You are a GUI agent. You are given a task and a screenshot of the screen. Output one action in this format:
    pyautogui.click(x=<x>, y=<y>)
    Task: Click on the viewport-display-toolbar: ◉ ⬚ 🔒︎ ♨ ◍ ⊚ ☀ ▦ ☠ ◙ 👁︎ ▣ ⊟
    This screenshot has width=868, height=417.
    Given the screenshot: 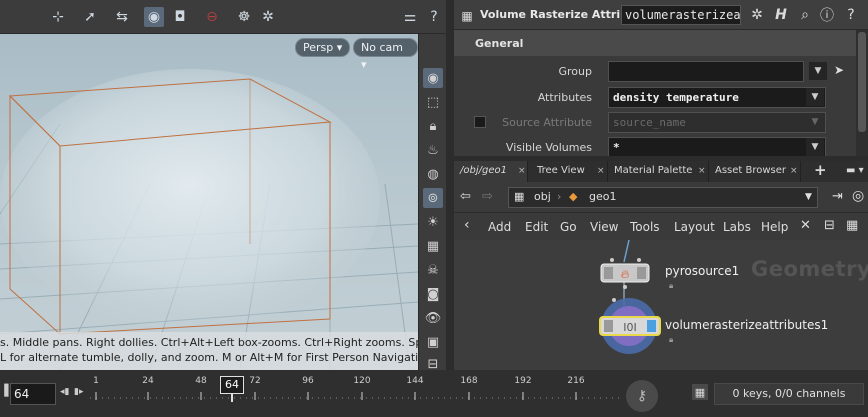 What is the action you would take?
    pyautogui.click(x=432, y=203)
    